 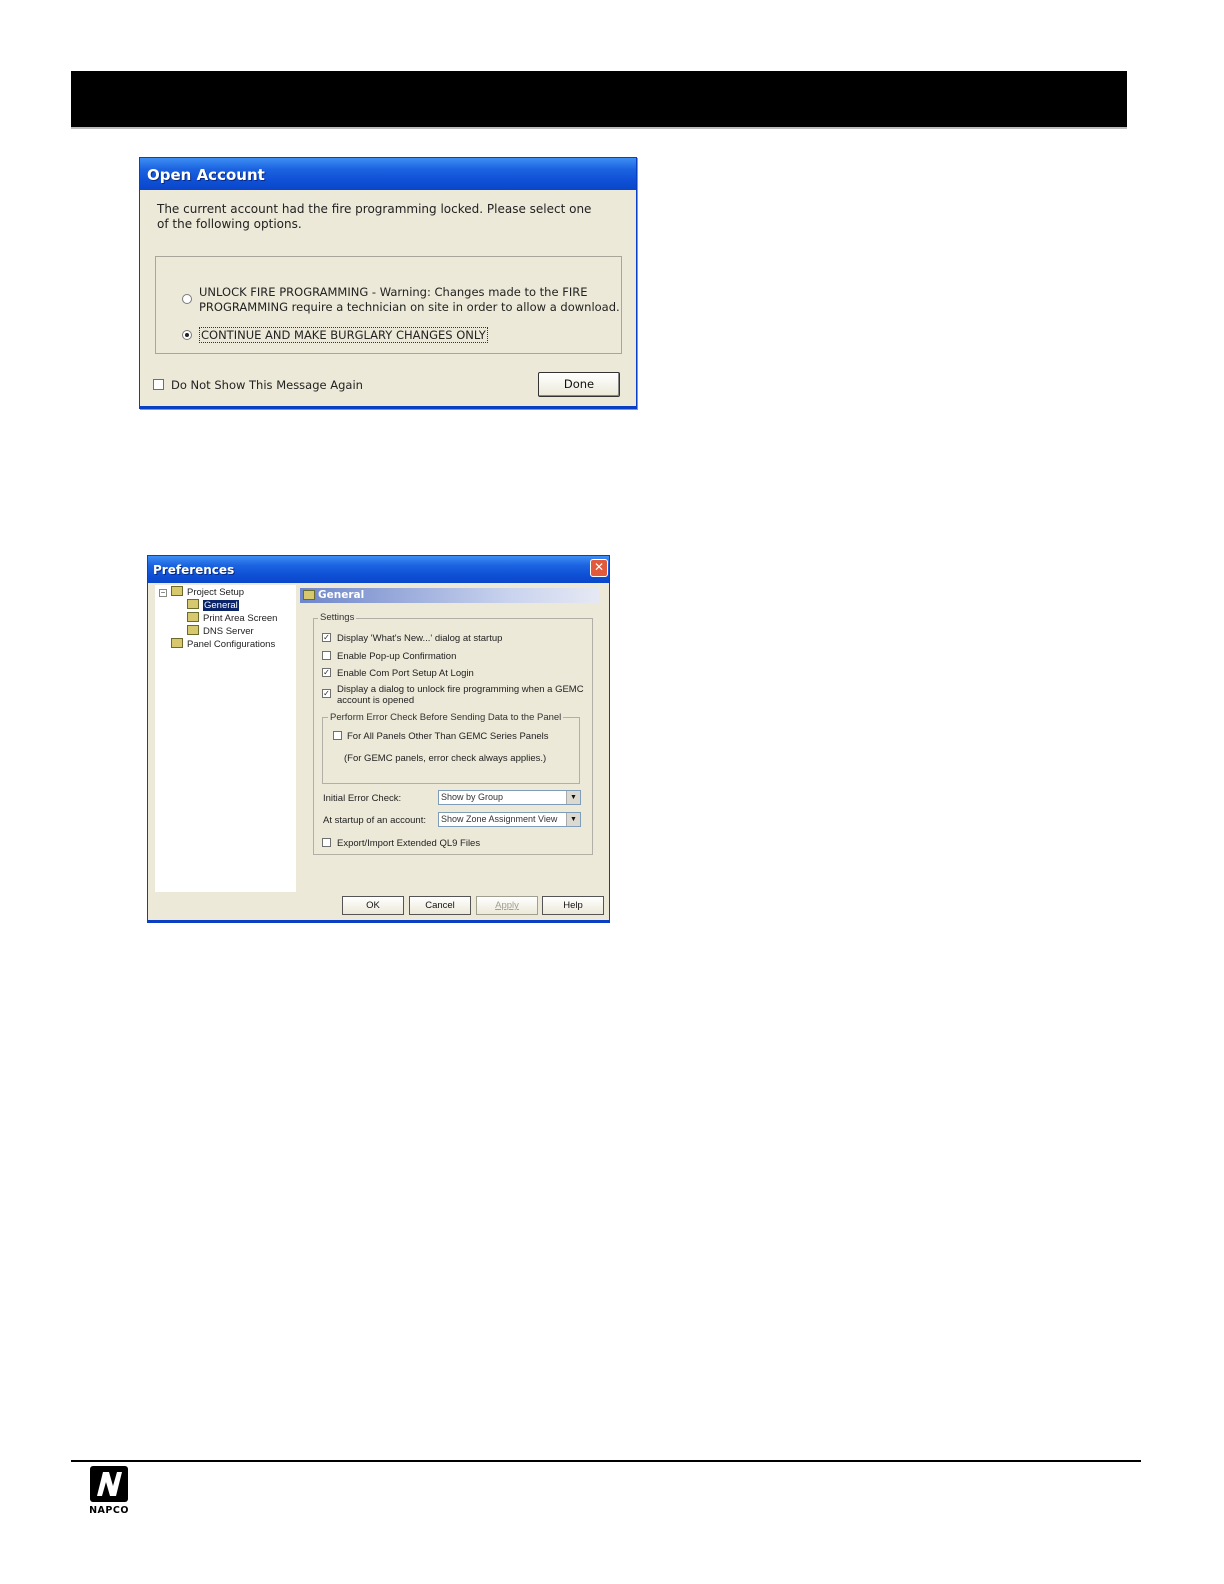 I want to click on startup-select: Show Zone Assignment View ▼, so click(x=509, y=819).